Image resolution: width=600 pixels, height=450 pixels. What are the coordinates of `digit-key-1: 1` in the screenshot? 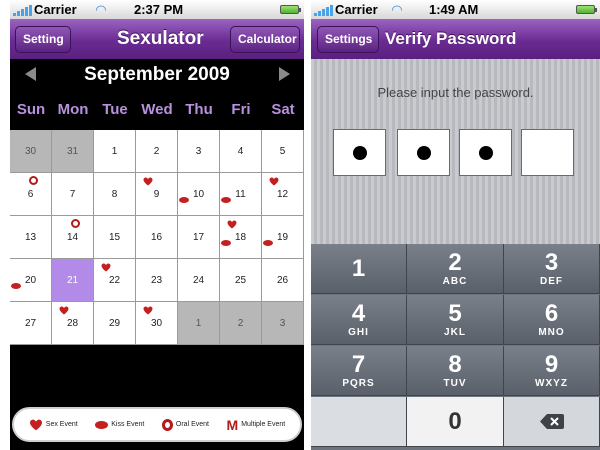 It's located at (359, 269).